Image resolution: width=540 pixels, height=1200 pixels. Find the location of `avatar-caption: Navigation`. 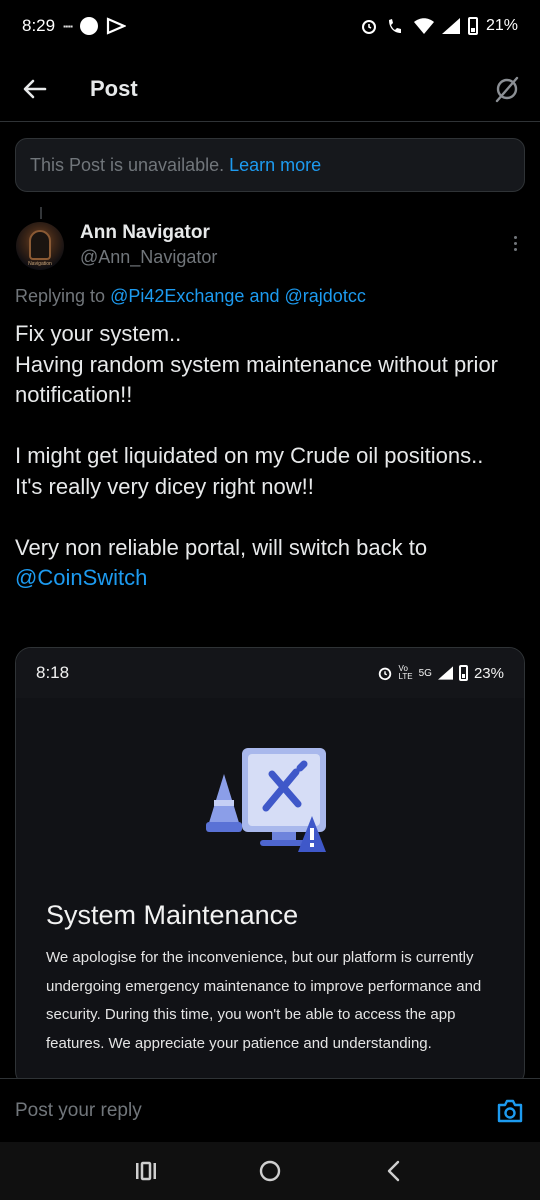

avatar-caption: Navigation is located at coordinates (40, 264).